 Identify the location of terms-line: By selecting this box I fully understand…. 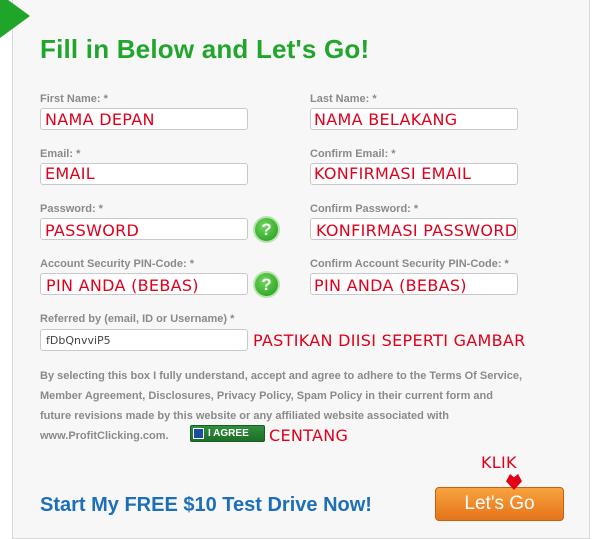
(281, 376).